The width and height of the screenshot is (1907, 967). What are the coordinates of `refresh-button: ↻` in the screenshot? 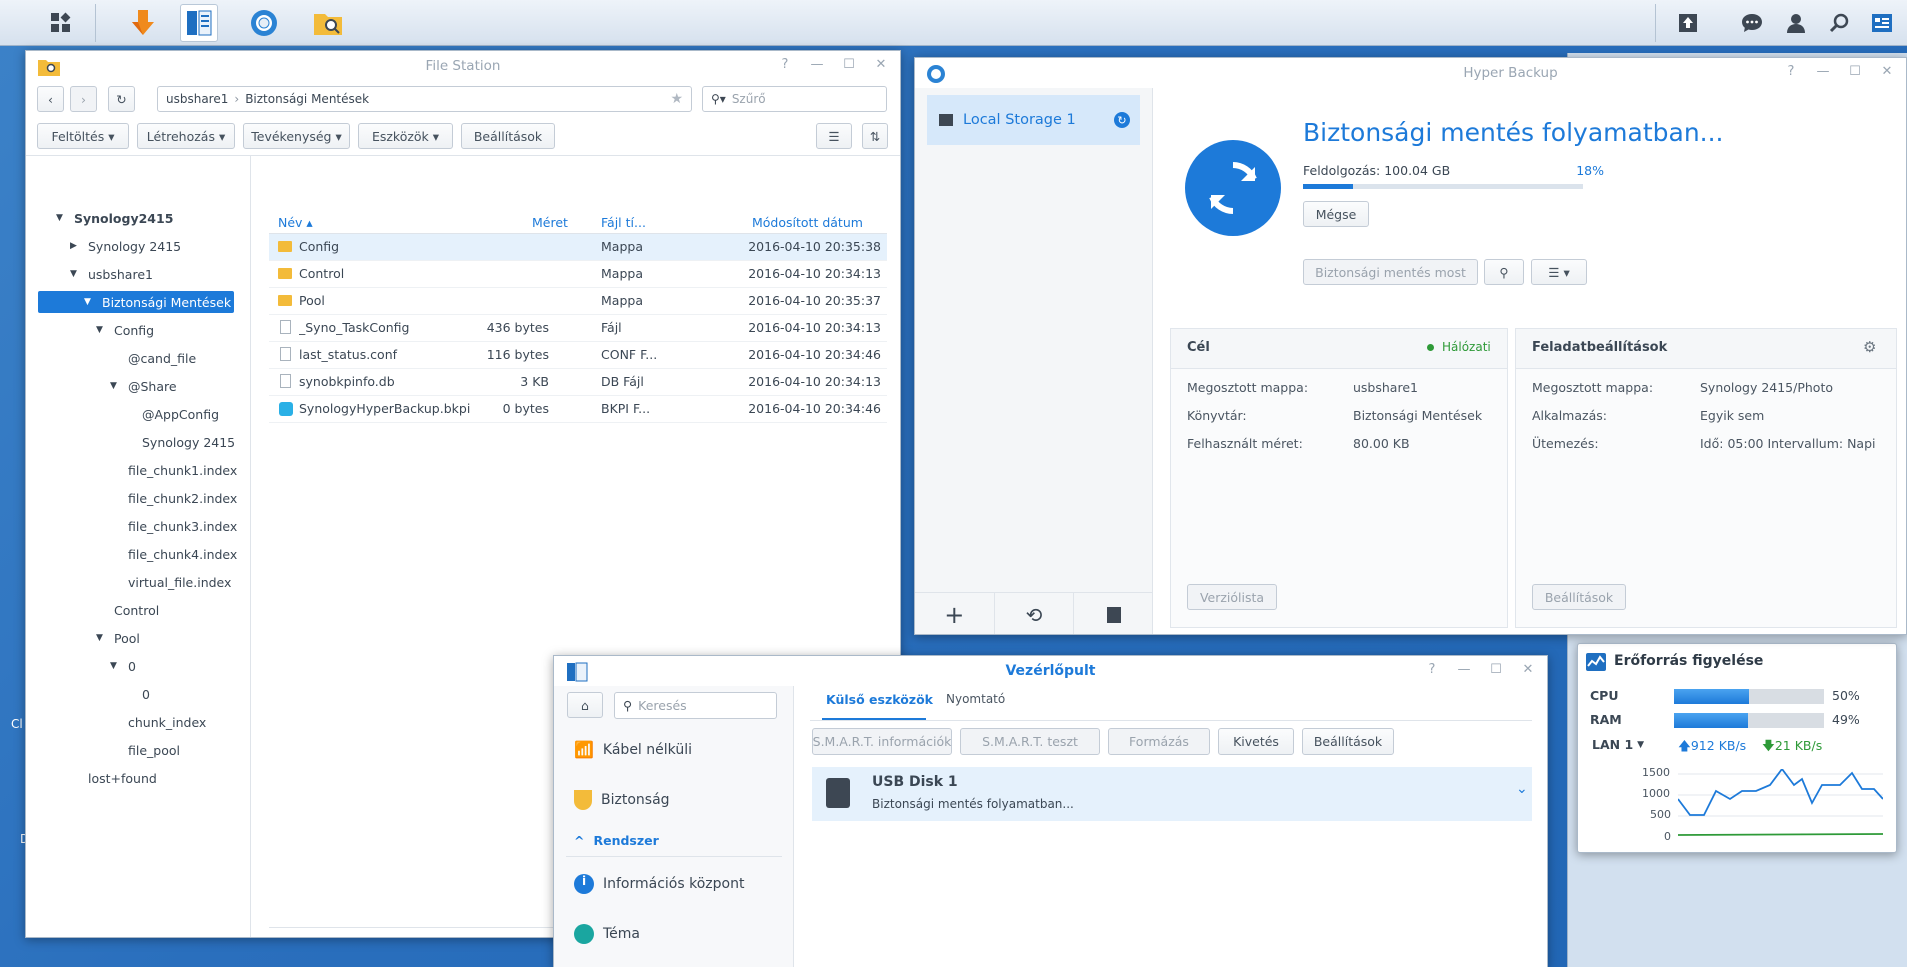 It's located at (121, 99).